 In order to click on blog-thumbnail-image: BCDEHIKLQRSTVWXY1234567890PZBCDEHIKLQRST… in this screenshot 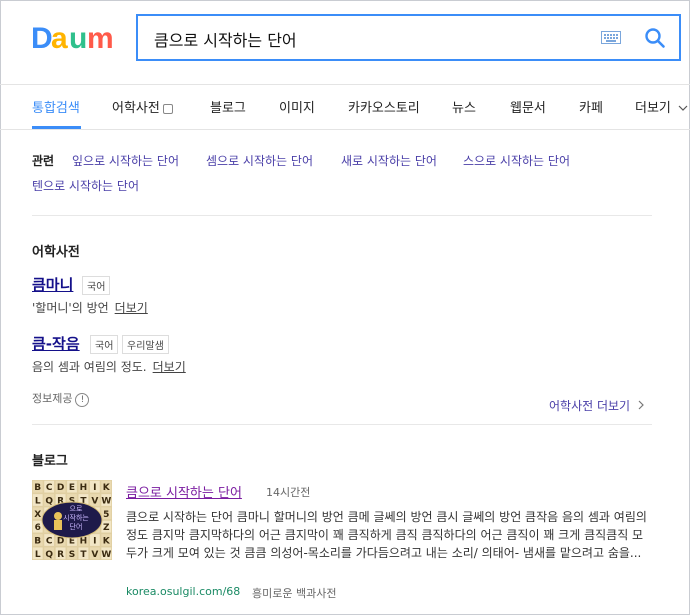, I will do `click(71, 520)`.